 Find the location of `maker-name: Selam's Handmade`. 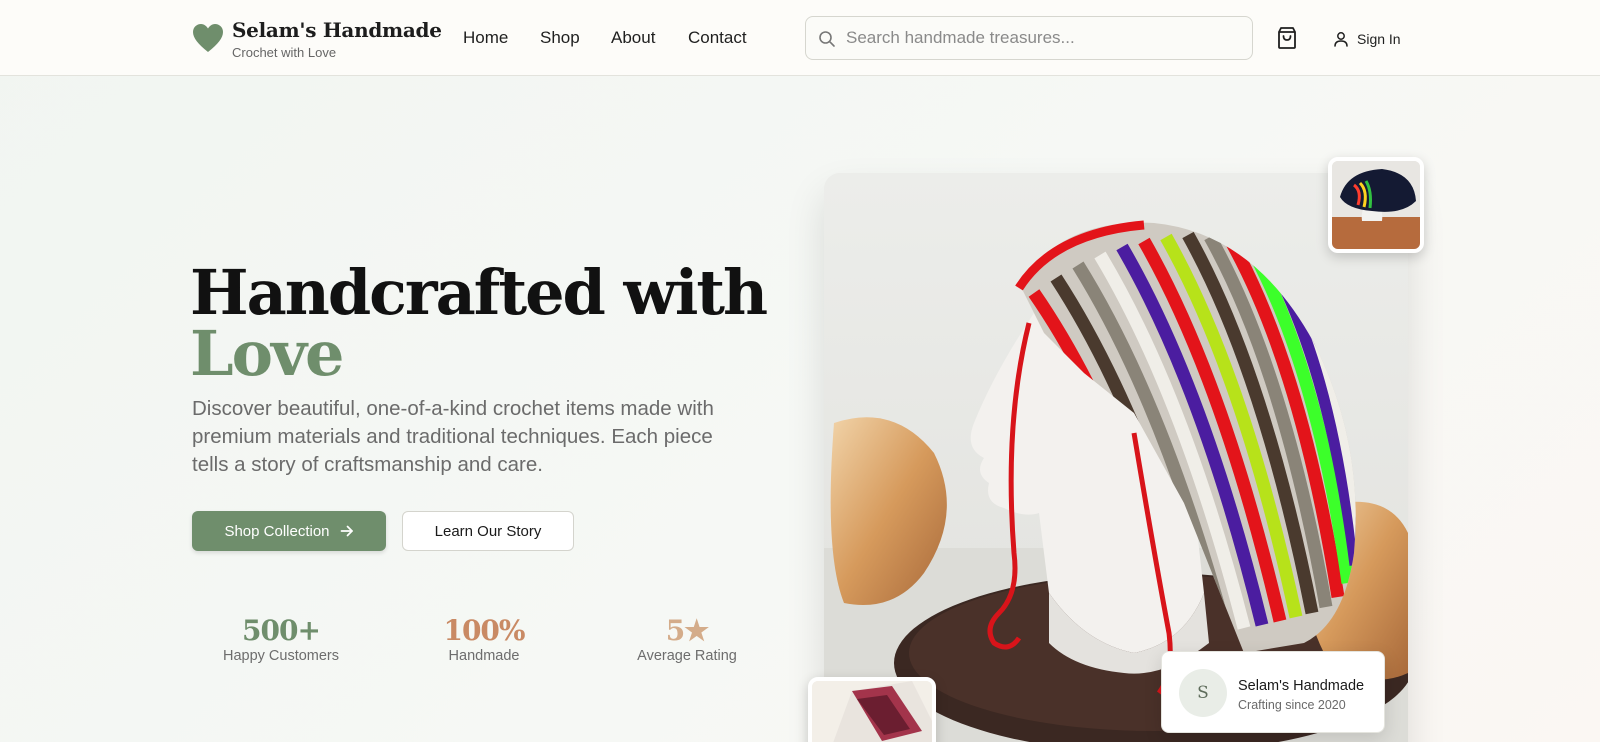

maker-name: Selam's Handmade is located at coordinates (1301, 686).